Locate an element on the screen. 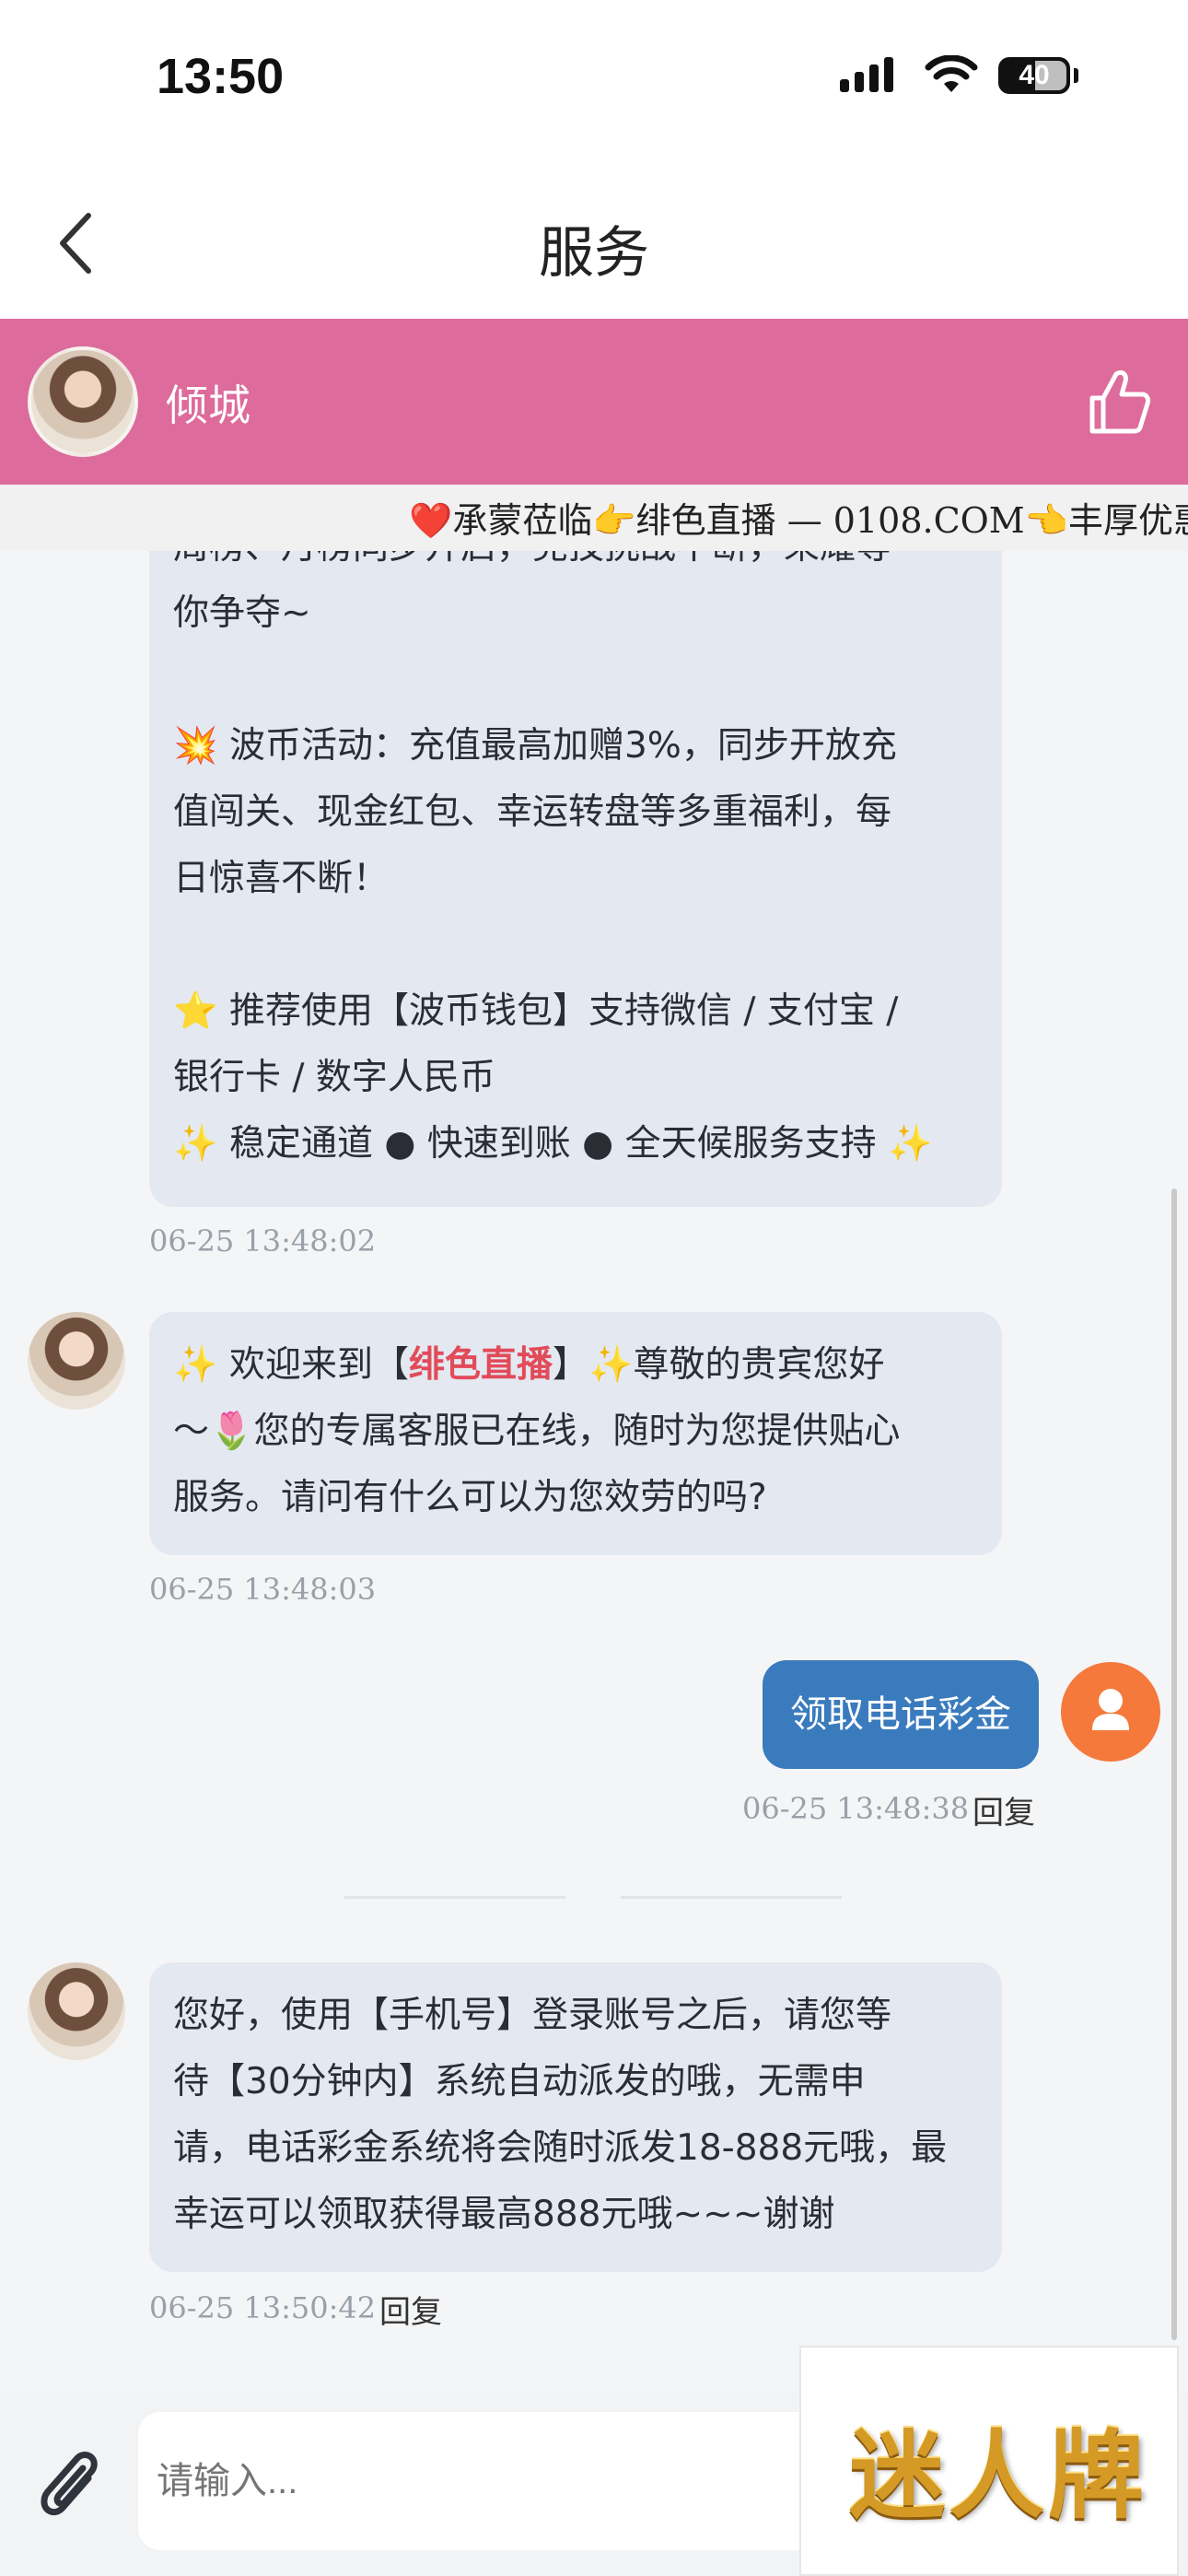 The width and height of the screenshot is (1188, 2576). watermark-logo: 迷人牌 is located at coordinates (989, 2461).